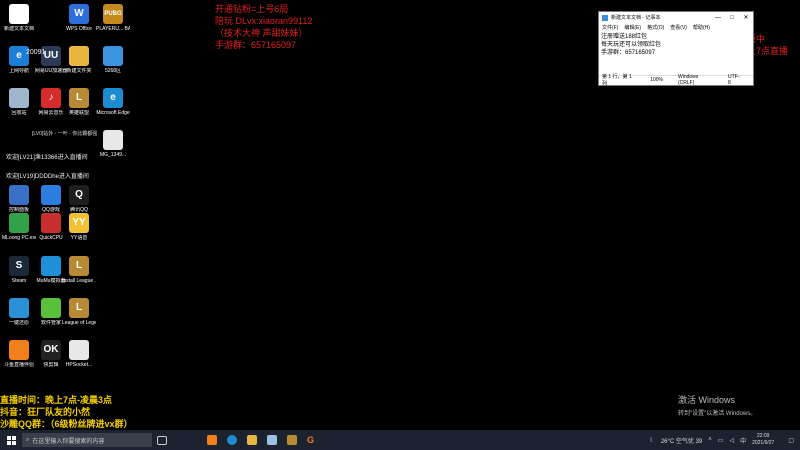 The image size is (800, 450). What do you see at coordinates (264, 21) in the screenshot?
I see `promo-line-2: 陪玩 DLvx:xiaoran99112` at bounding box center [264, 21].